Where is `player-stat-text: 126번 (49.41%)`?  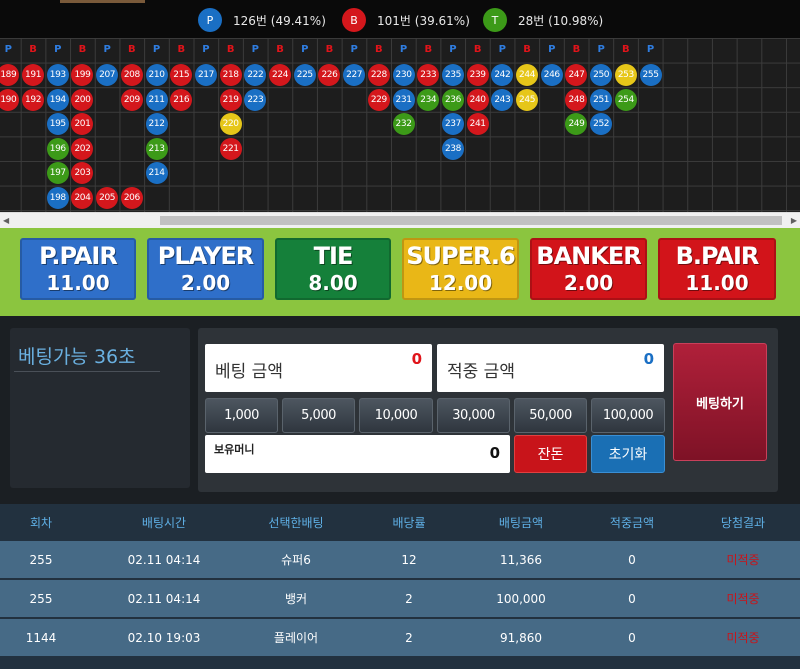
player-stat-text: 126번 (49.41%) is located at coordinates (279, 20).